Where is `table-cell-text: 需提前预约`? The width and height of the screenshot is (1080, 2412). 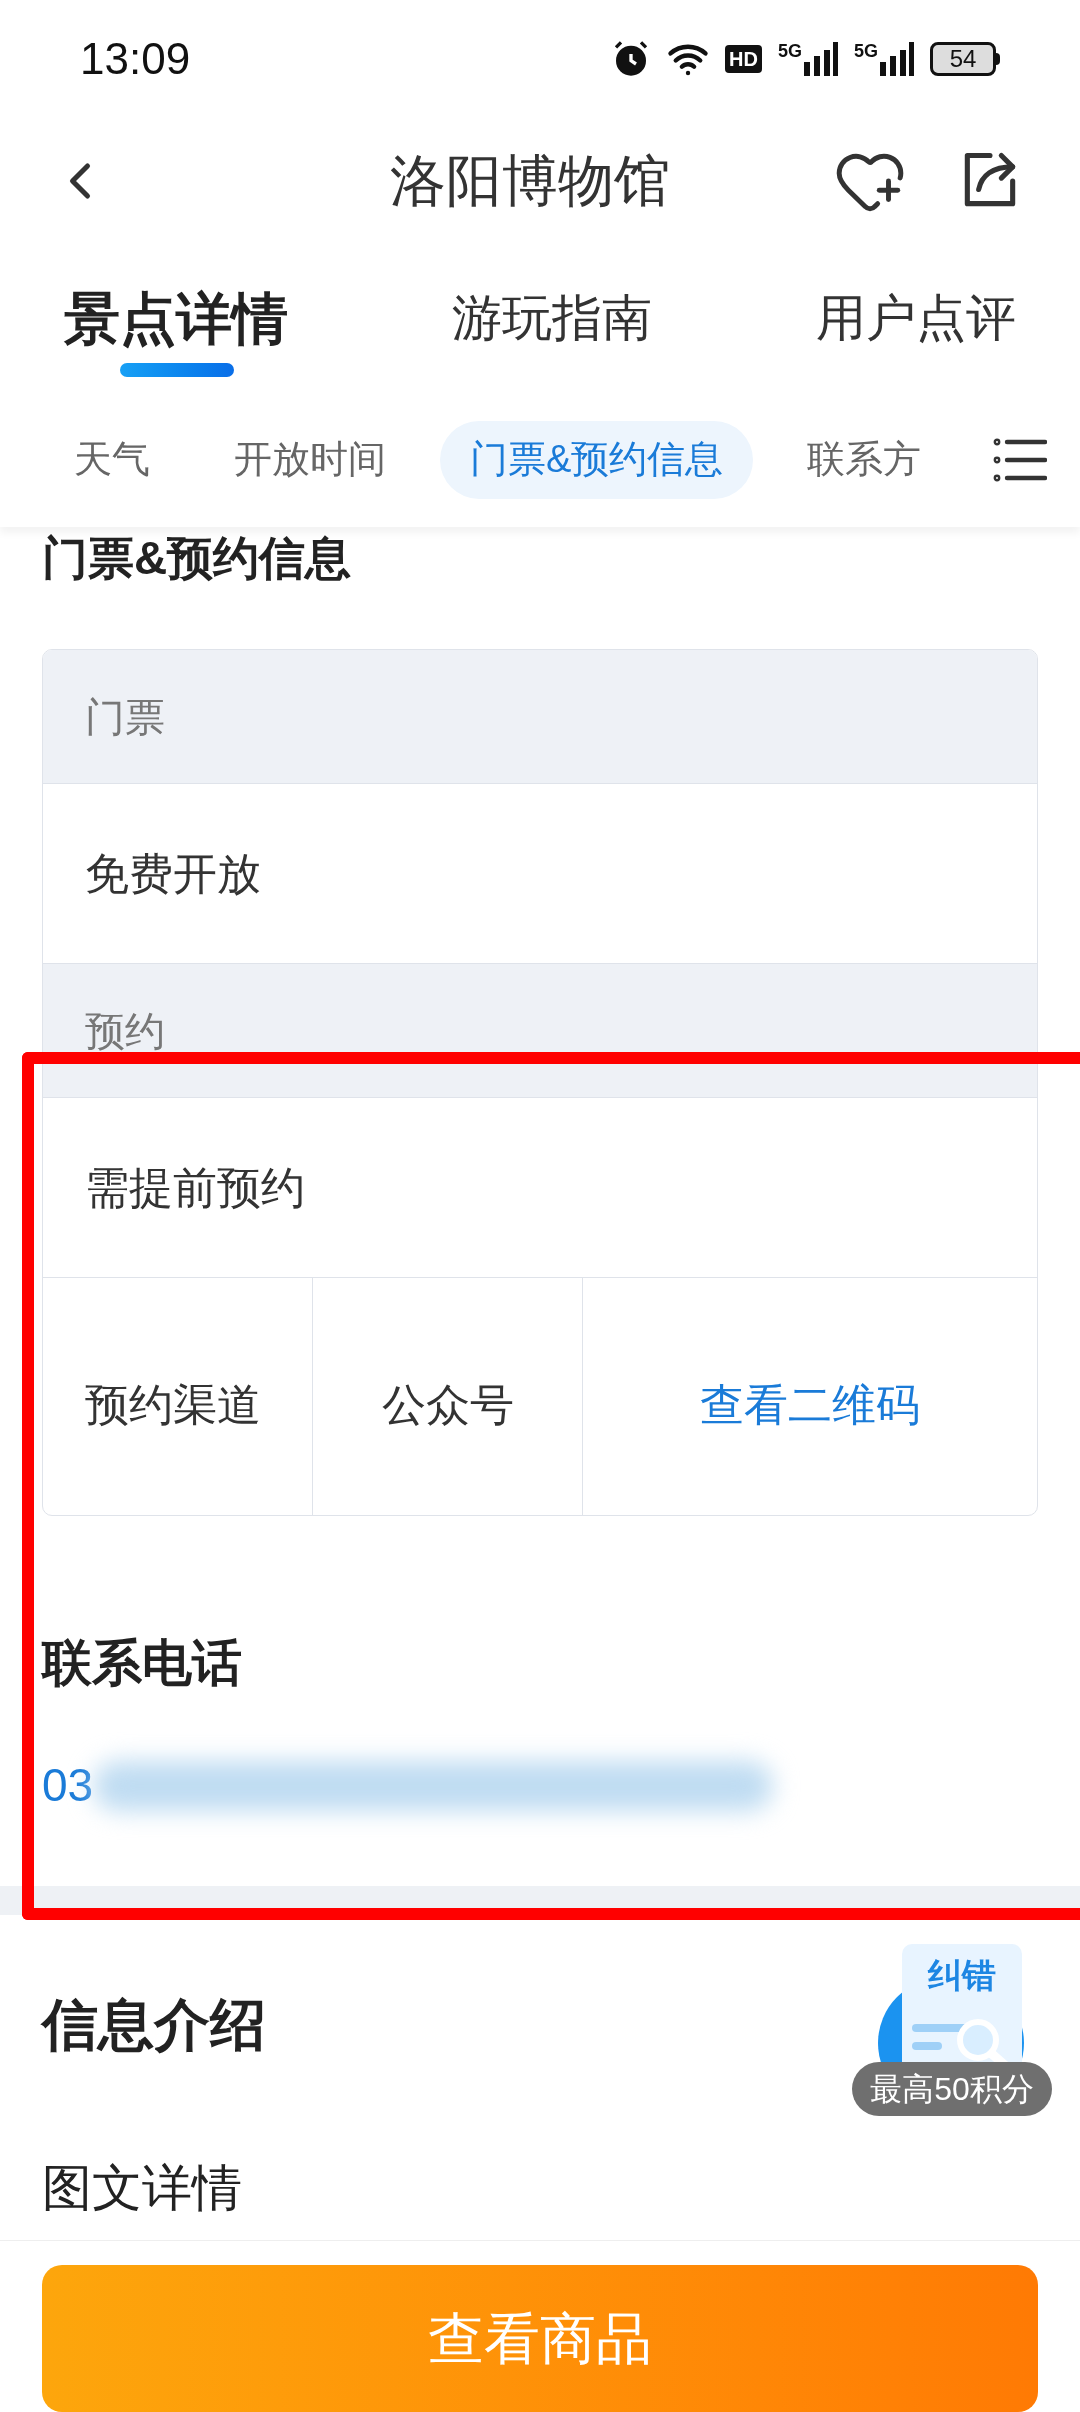 table-cell-text: 需提前预约 is located at coordinates (195, 1187).